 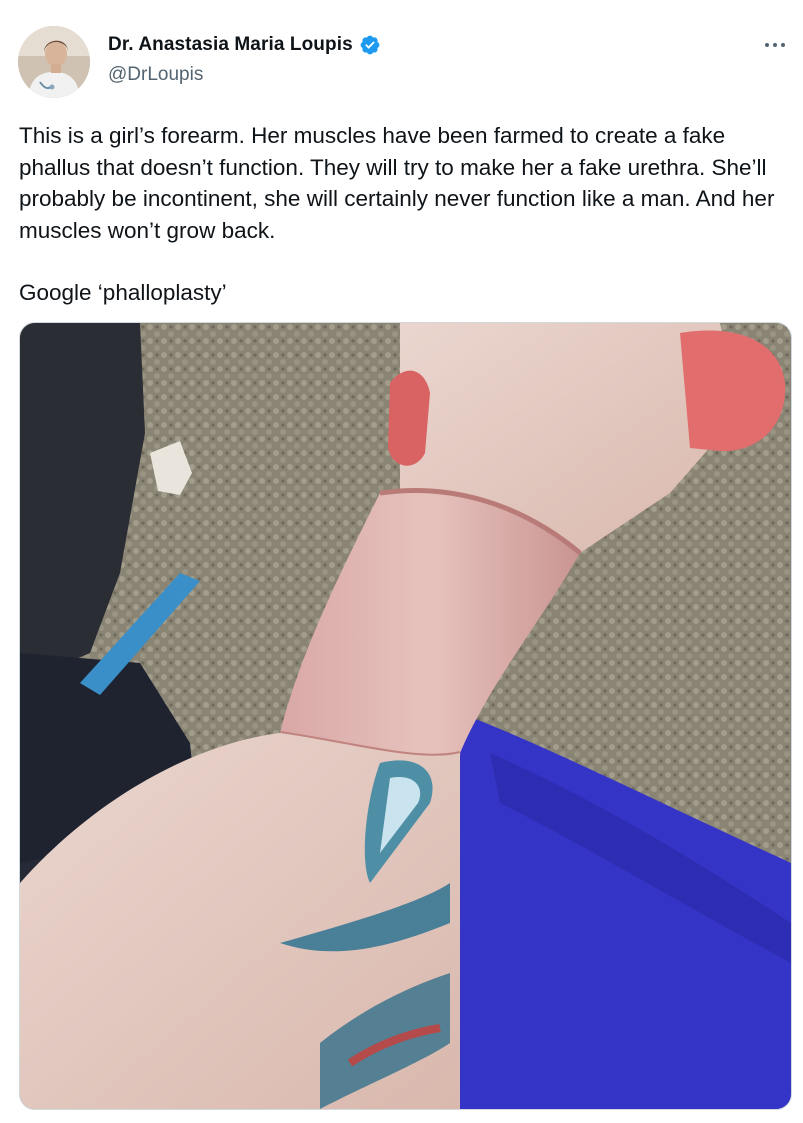 I want to click on tweet-paragraph: Google ‘phalloplasty’, so click(x=123, y=292).